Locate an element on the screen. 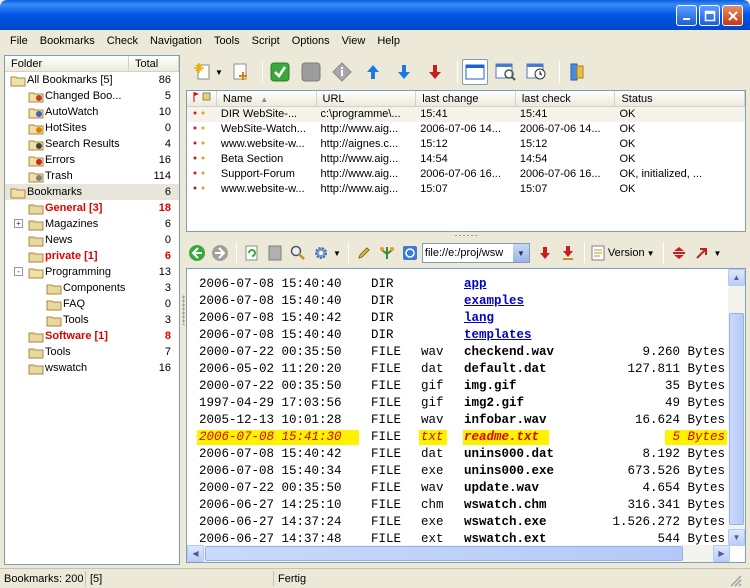  search-view-button is located at coordinates (506, 72).